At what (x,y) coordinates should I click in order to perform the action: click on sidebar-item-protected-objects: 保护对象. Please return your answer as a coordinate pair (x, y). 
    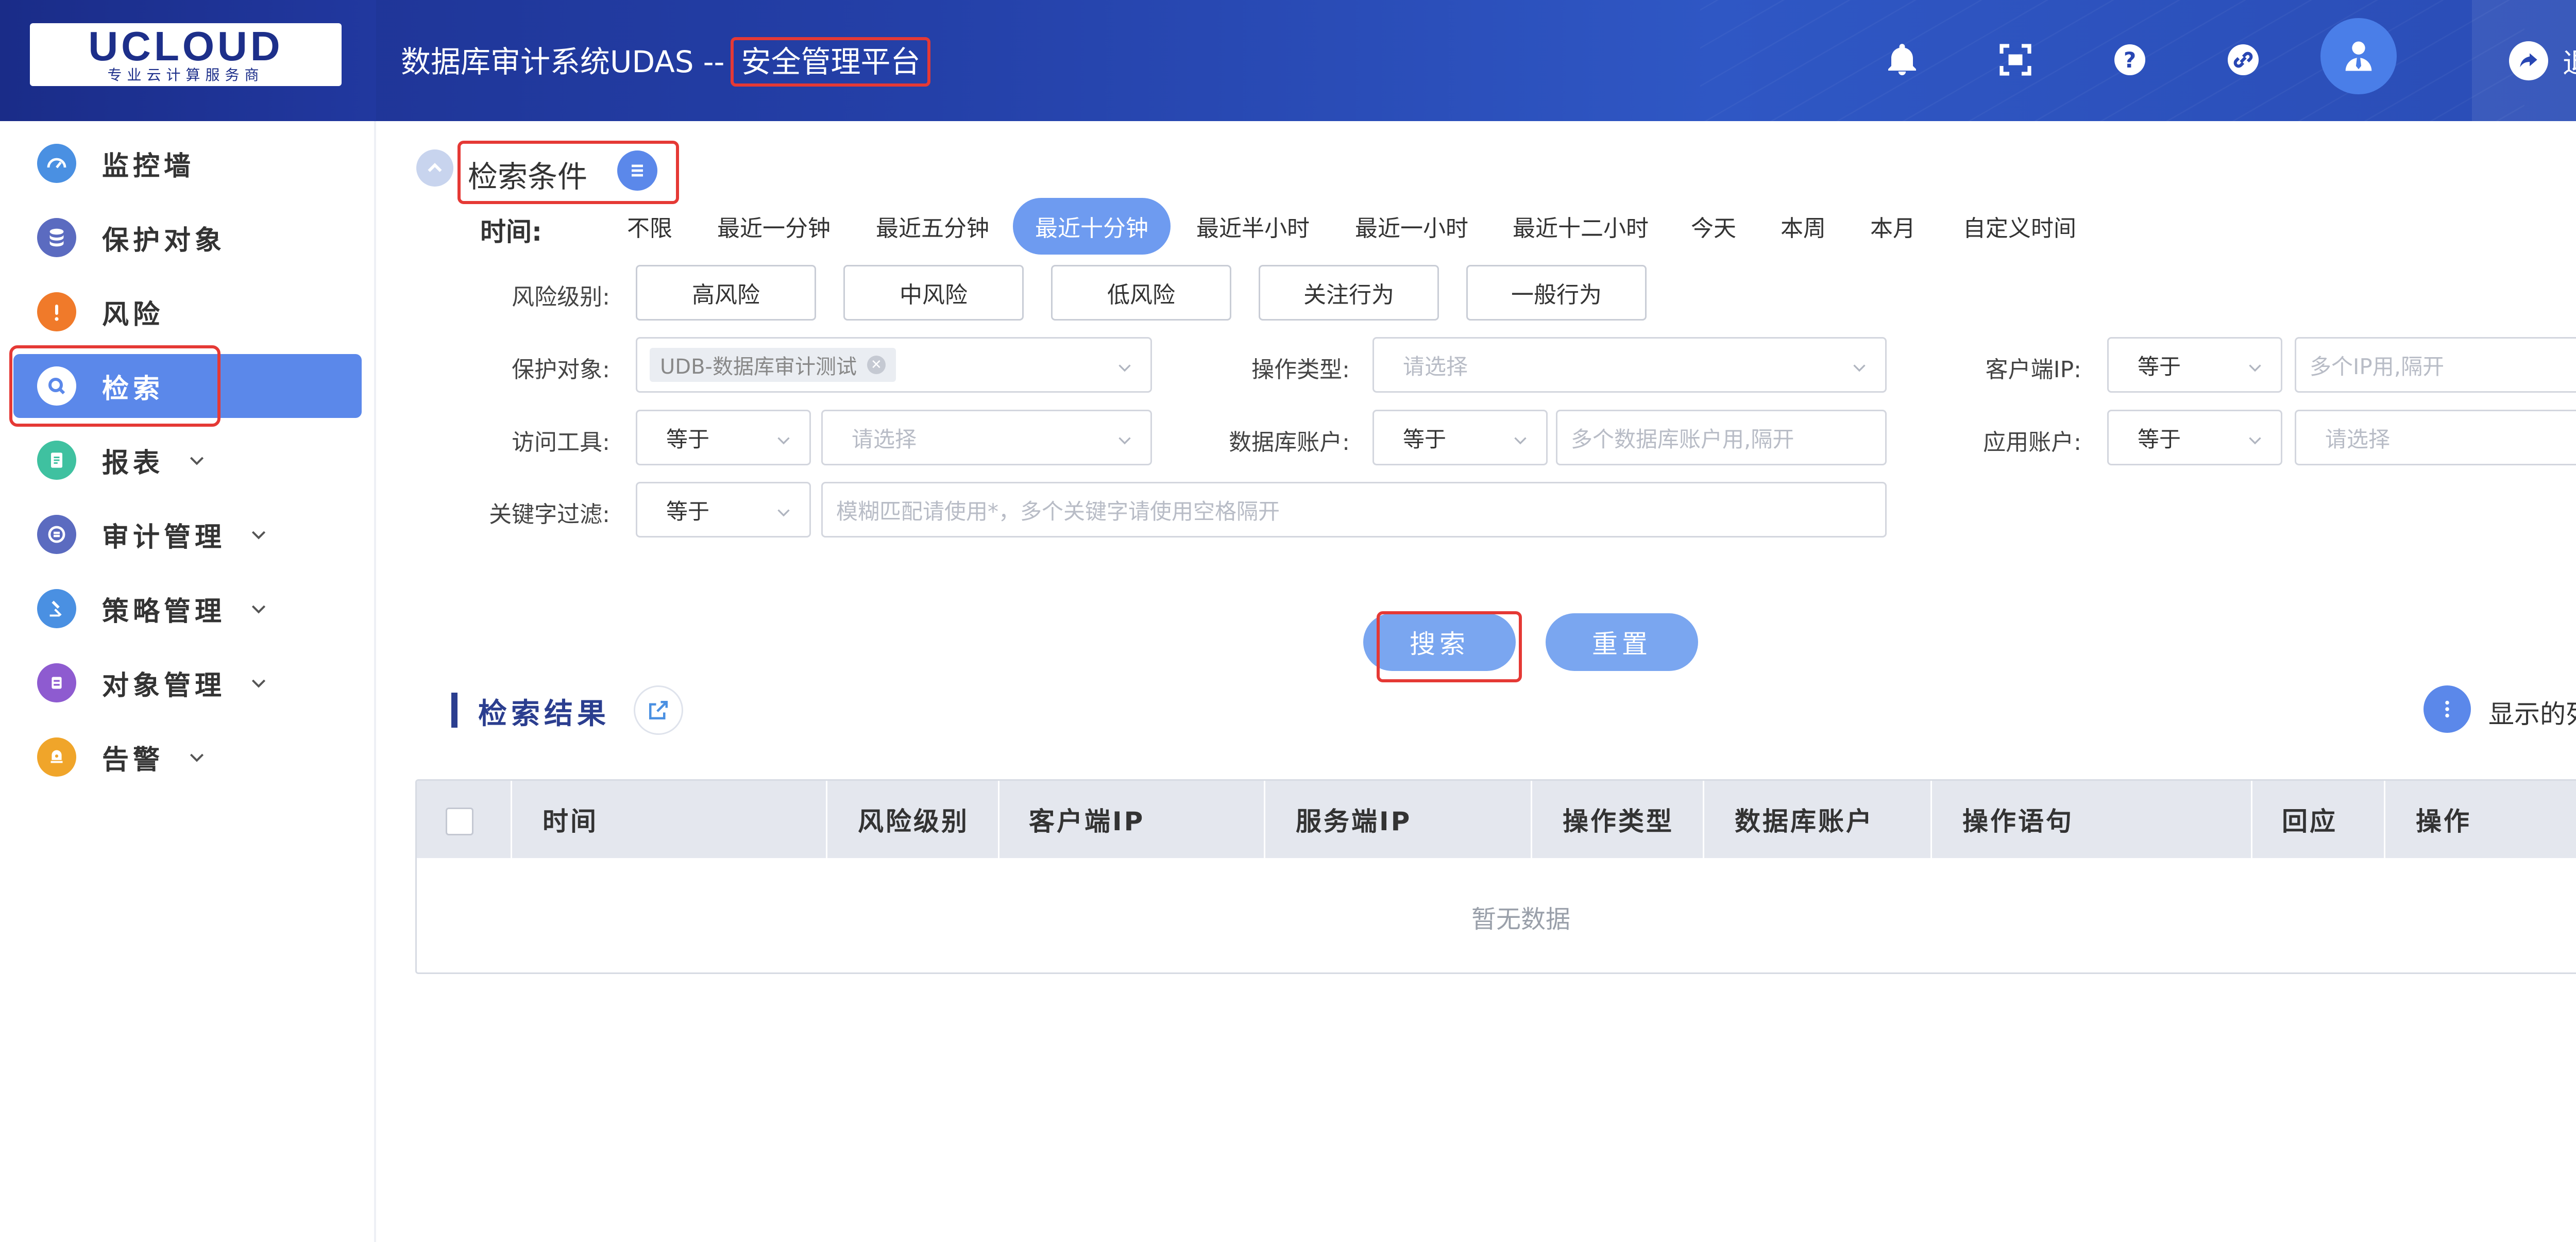
    Looking at the image, I should click on (188, 238).